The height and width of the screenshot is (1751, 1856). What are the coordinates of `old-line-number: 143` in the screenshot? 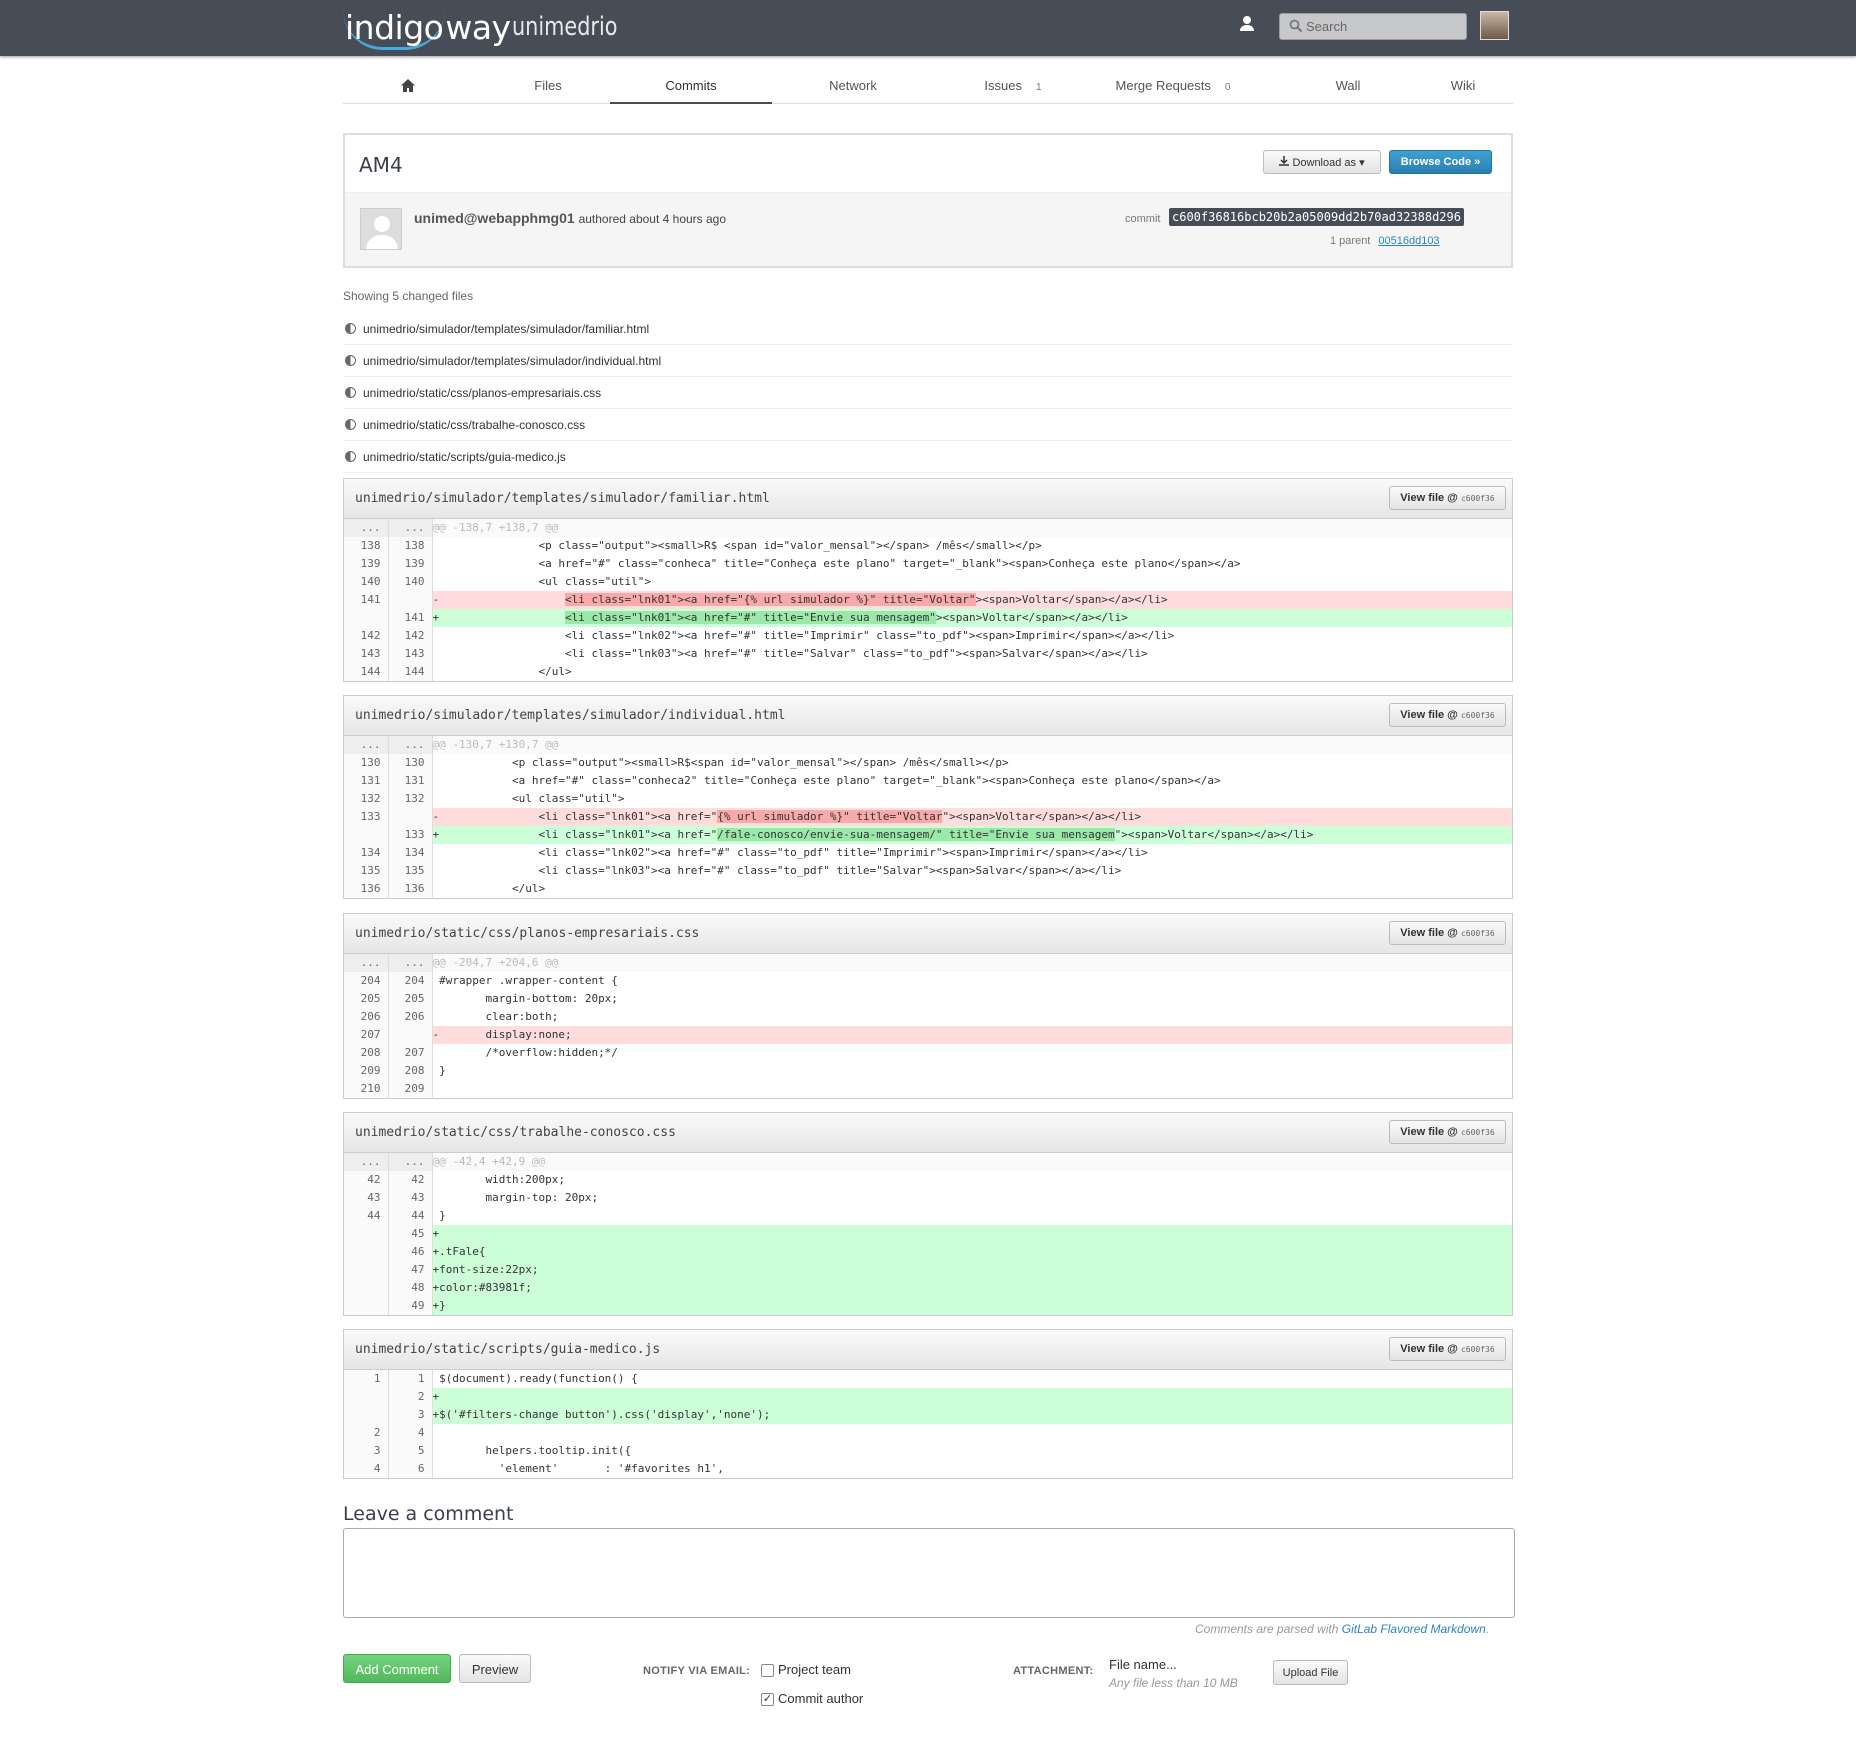 It's located at (366, 654).